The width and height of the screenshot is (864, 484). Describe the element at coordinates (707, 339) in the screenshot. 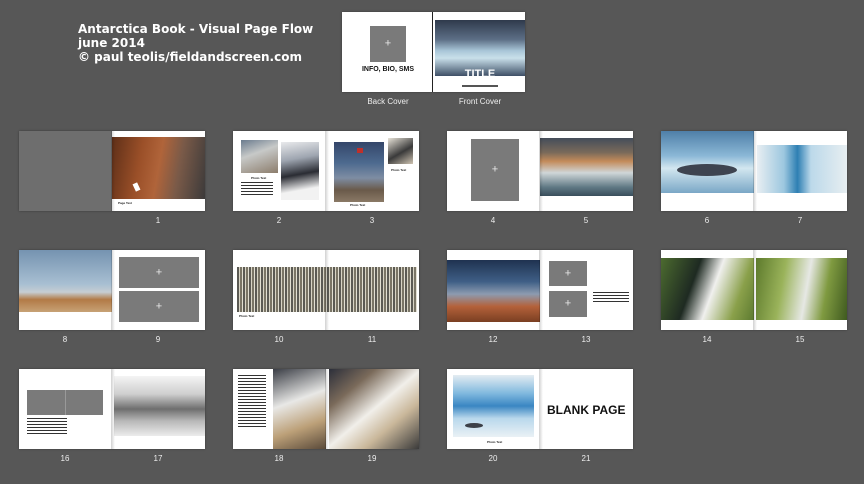

I see `page-number: 14` at that location.